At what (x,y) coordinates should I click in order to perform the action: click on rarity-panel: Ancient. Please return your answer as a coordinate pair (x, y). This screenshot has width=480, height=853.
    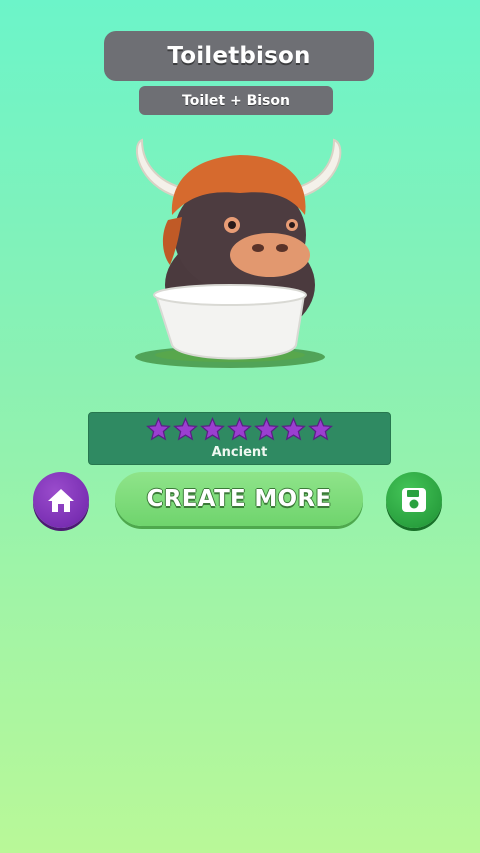
    Looking at the image, I should click on (239, 438).